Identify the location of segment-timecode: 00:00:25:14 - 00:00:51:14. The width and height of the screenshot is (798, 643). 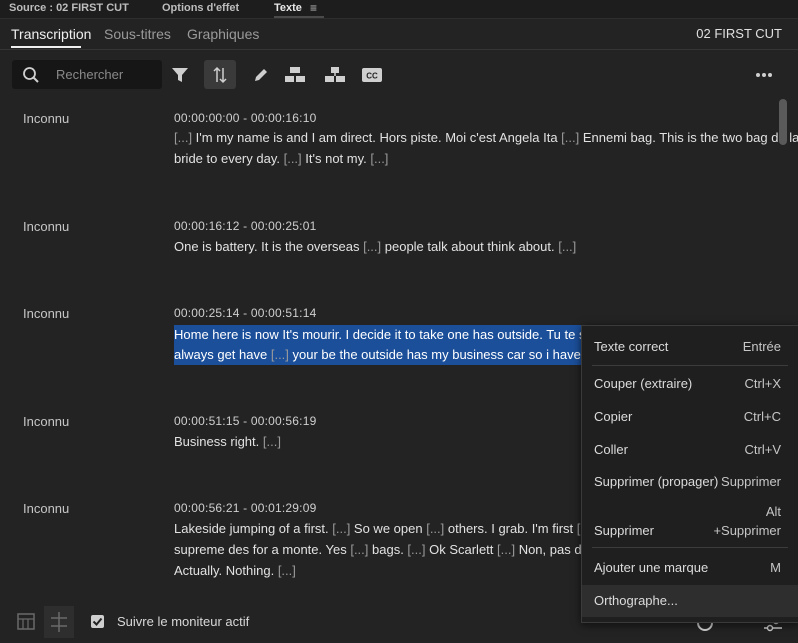
(245, 313).